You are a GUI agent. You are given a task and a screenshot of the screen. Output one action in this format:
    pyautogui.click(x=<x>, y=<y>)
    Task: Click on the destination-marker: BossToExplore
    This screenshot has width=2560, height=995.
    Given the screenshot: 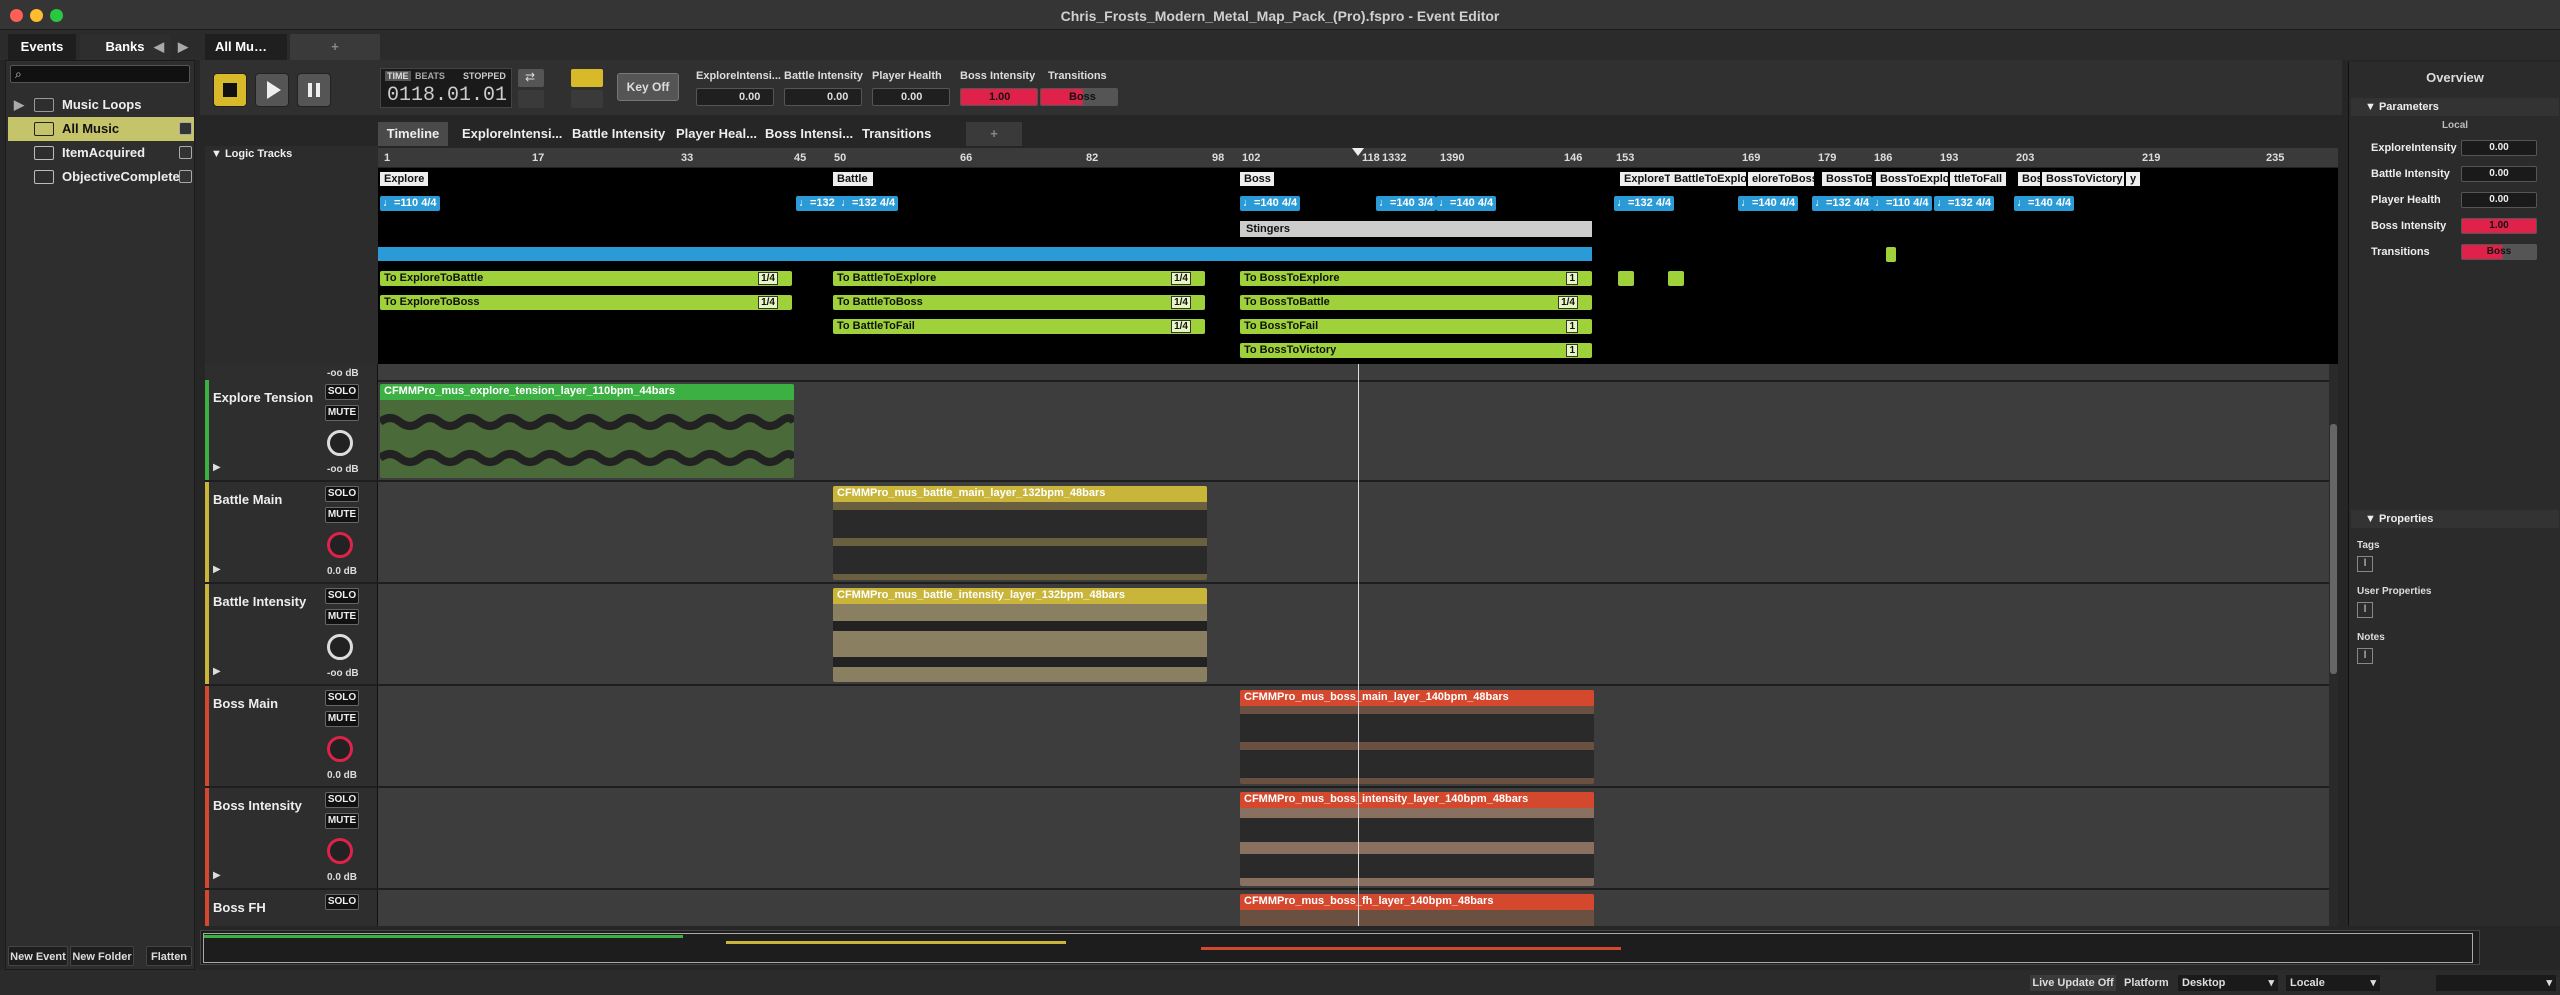 What is the action you would take?
    pyautogui.click(x=1912, y=179)
    